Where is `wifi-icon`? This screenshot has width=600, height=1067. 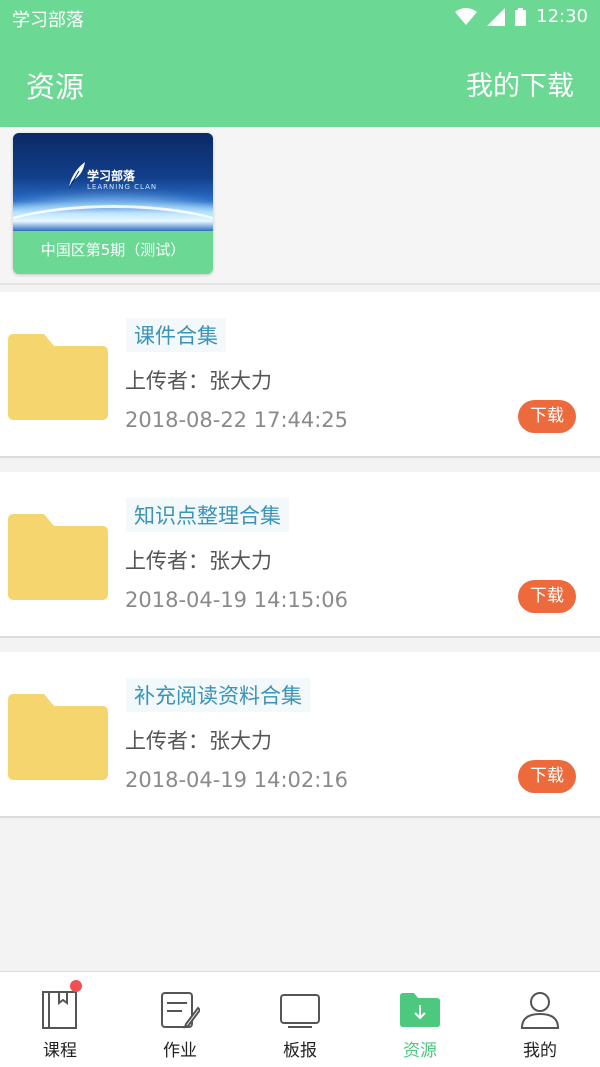
wifi-icon is located at coordinates (466, 16).